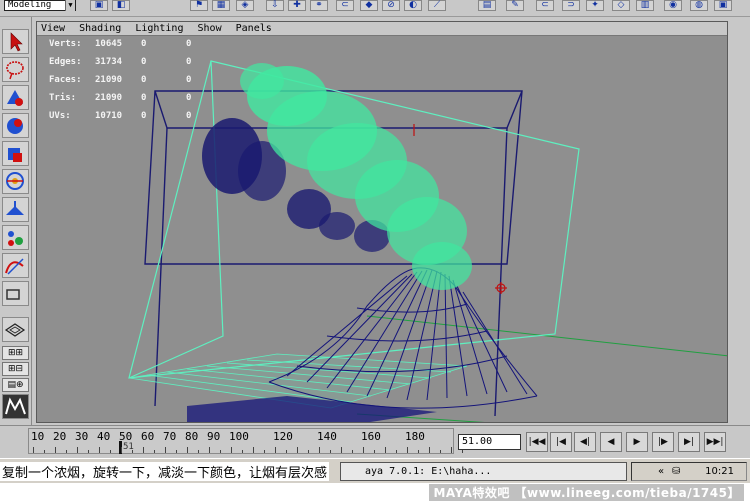  What do you see at coordinates (15, 385) in the screenshot?
I see `layout-menu-button: ▤⊕` at bounding box center [15, 385].